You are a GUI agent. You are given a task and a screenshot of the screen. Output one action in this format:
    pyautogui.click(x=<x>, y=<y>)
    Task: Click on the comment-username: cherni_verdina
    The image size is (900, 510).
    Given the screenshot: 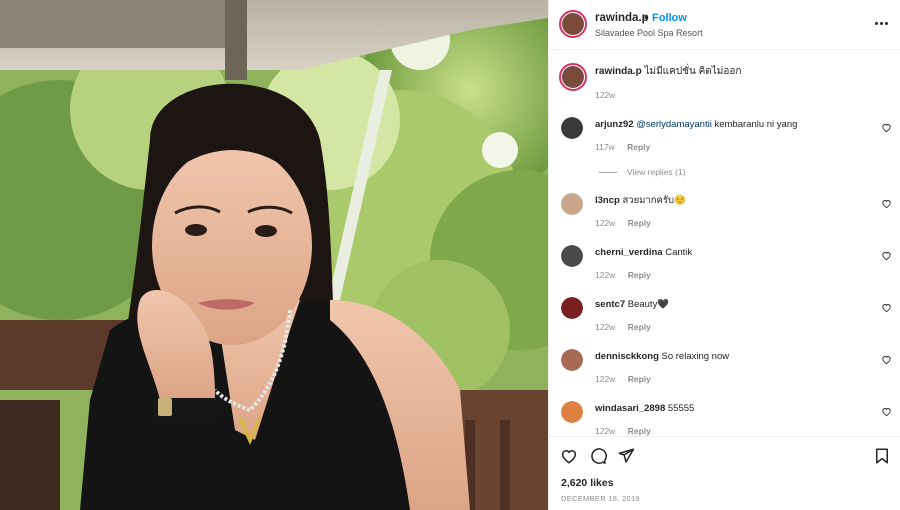 What is the action you would take?
    pyautogui.click(x=629, y=252)
    